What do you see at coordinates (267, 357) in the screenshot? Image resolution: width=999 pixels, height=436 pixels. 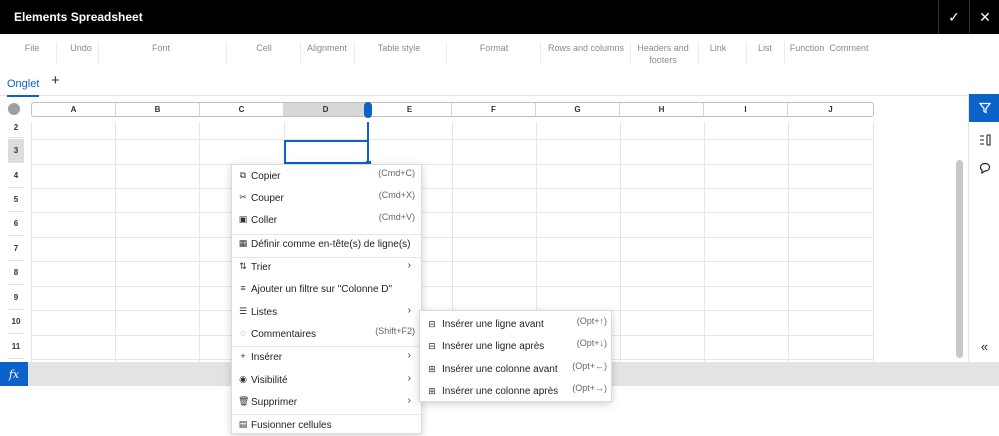 I see `menu-item-label: Insérer` at bounding box center [267, 357].